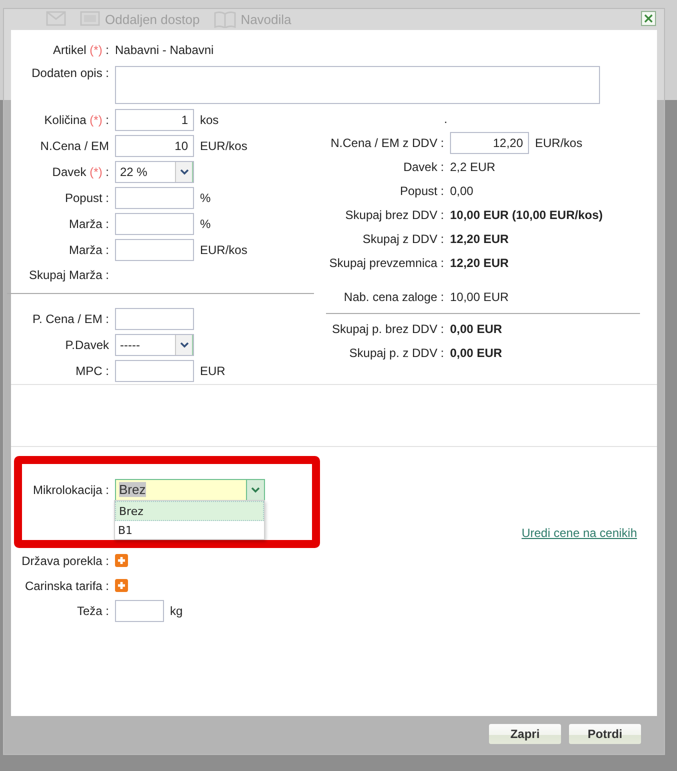  What do you see at coordinates (525, 734) in the screenshot?
I see `dialog-button: Zapri` at bounding box center [525, 734].